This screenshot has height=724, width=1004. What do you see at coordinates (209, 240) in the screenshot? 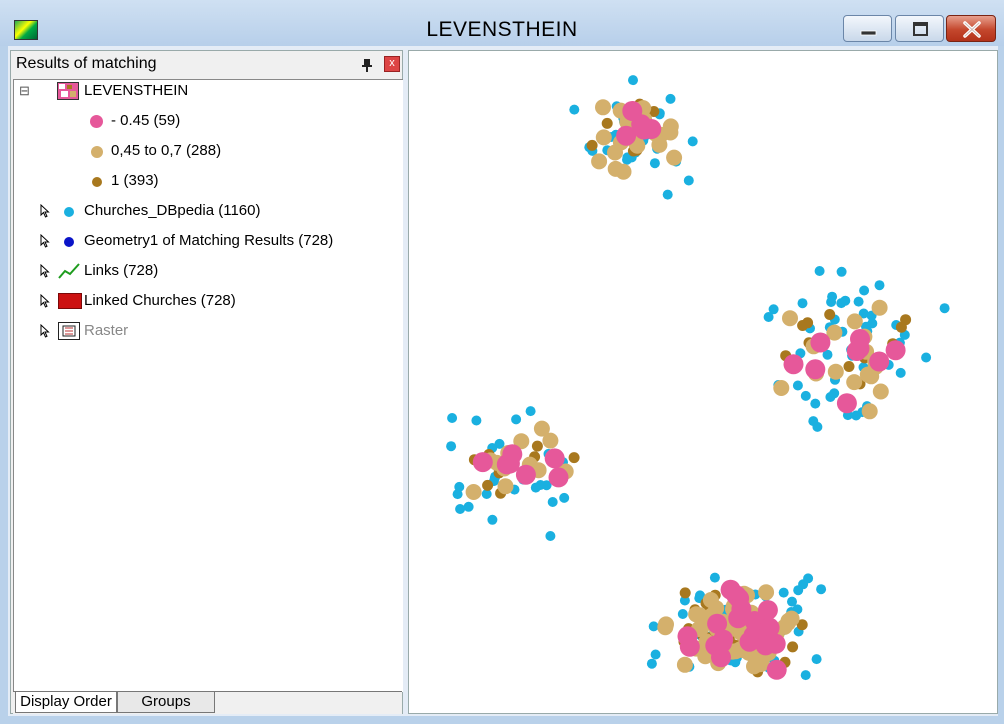
I see `layer-label: Geometry1 of Matching Results (728)` at bounding box center [209, 240].